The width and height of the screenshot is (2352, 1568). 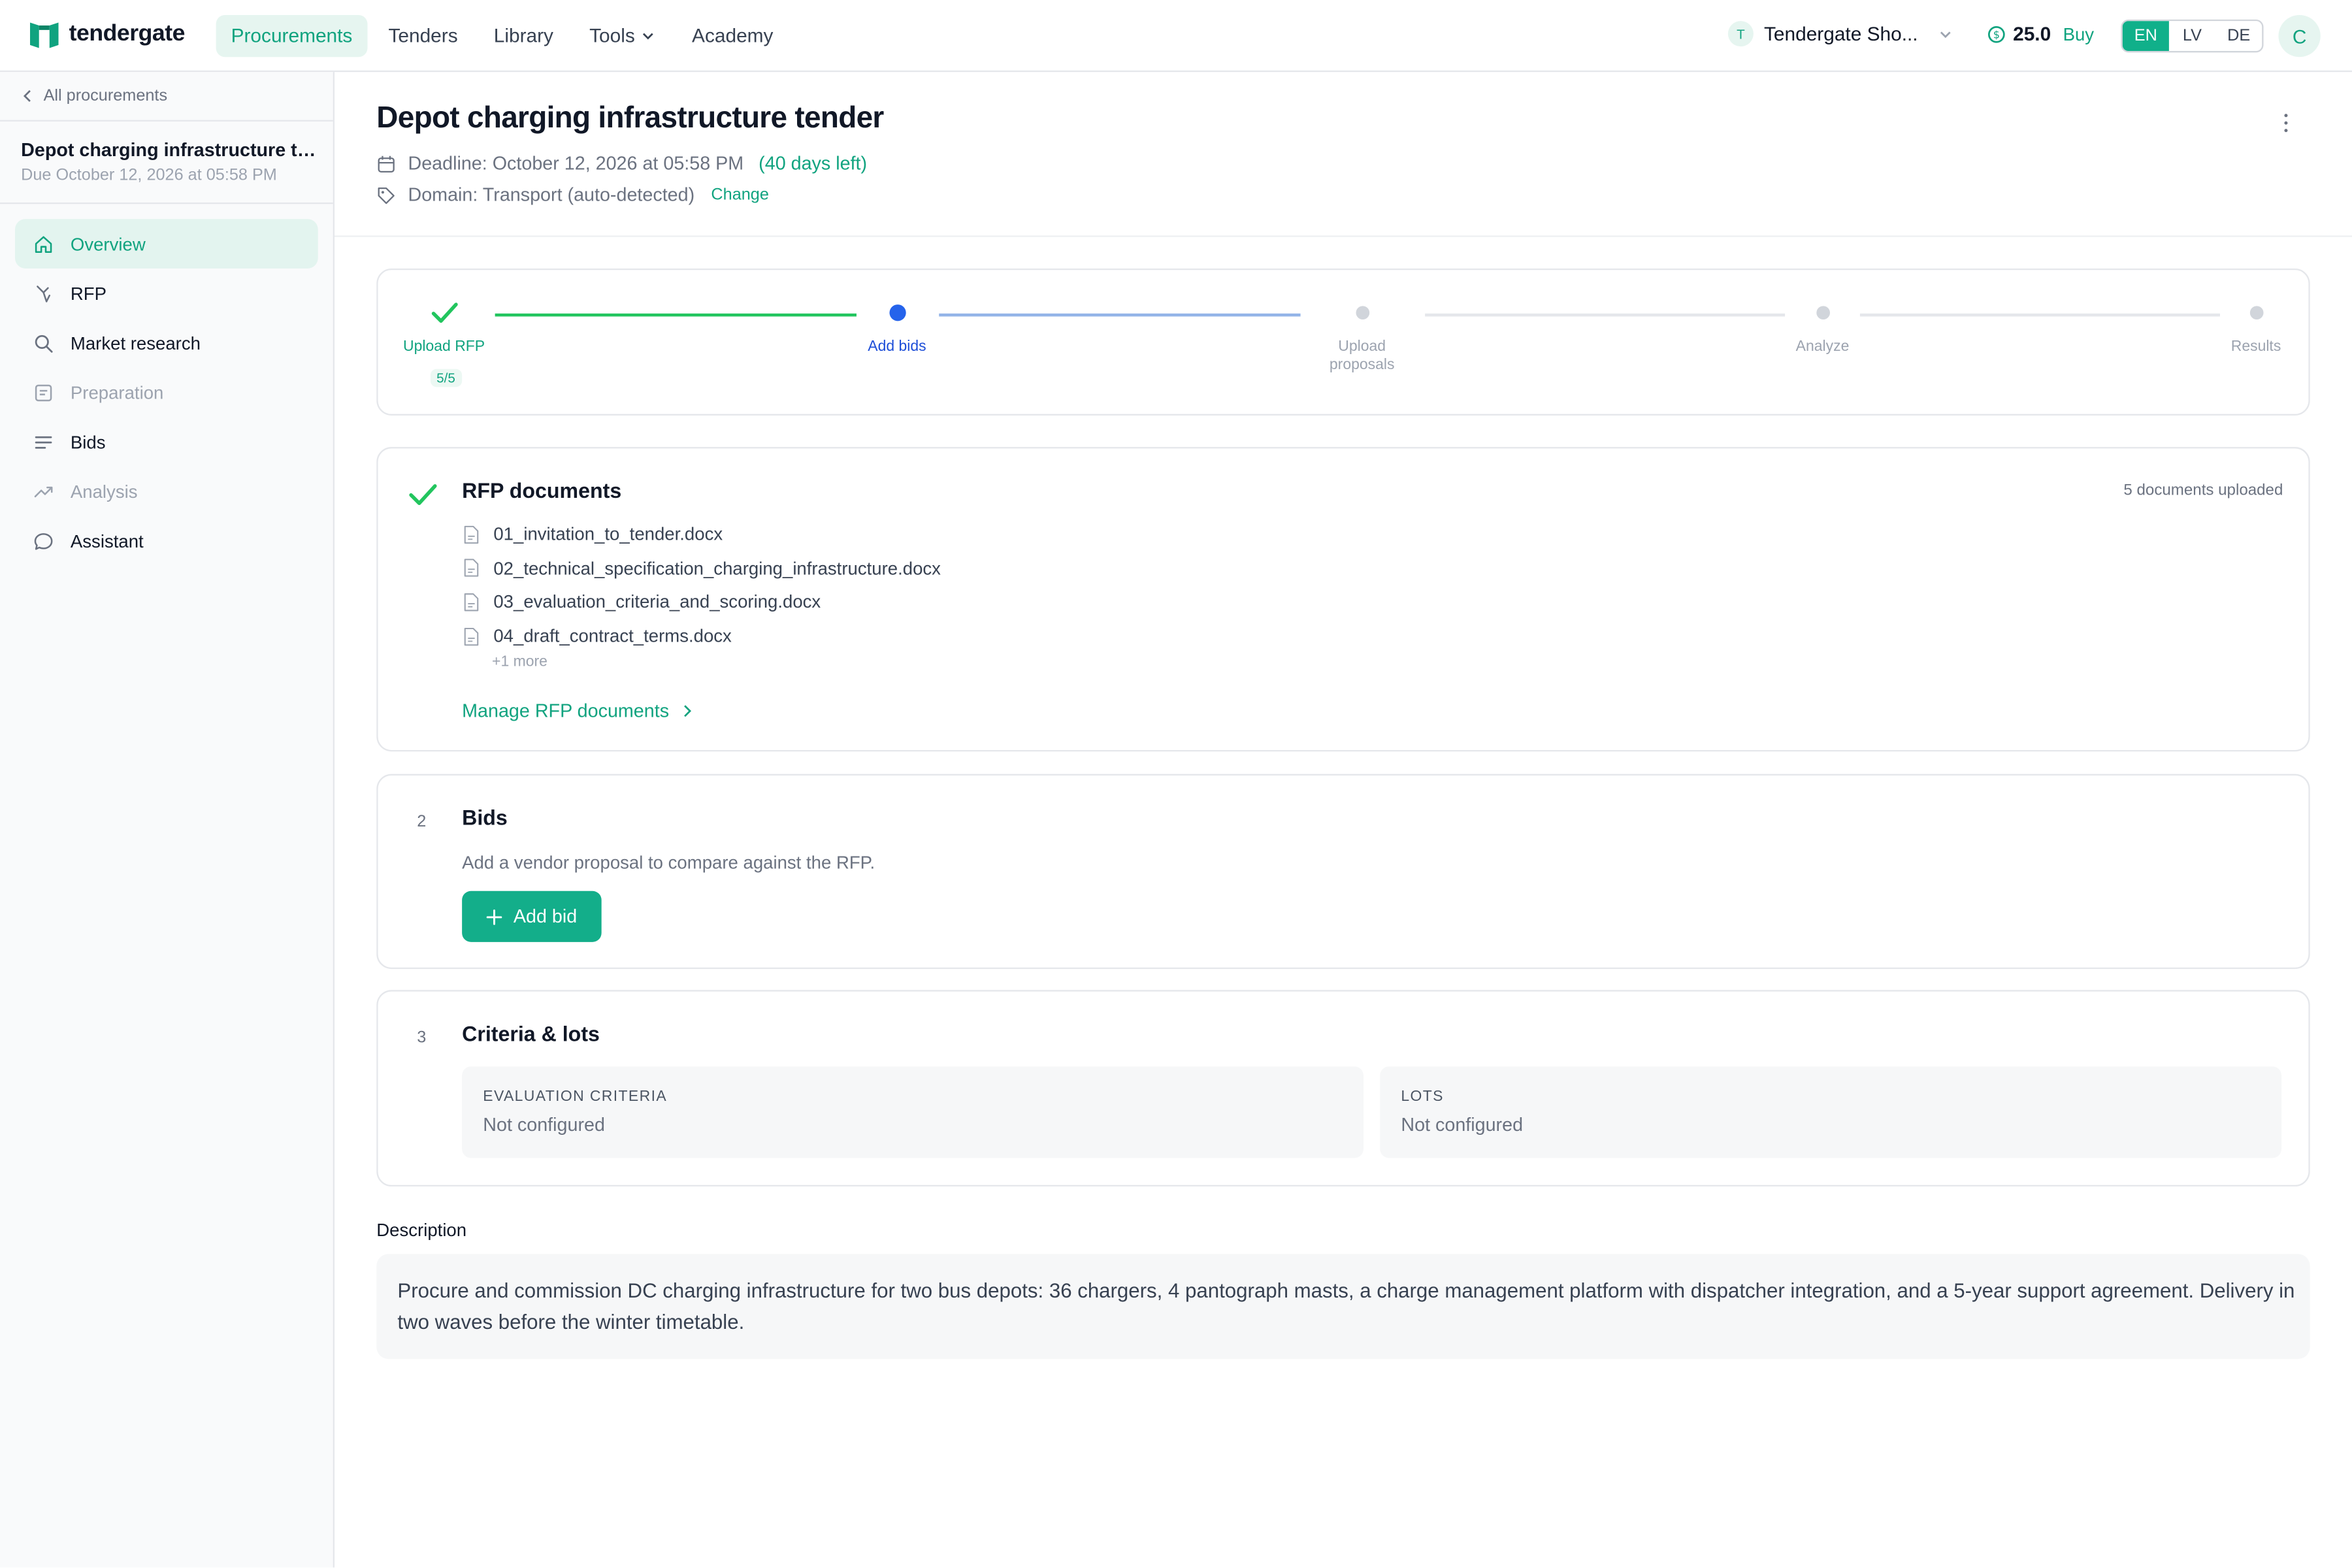 I want to click on step-add-bids: Add bids, so click(x=897, y=348).